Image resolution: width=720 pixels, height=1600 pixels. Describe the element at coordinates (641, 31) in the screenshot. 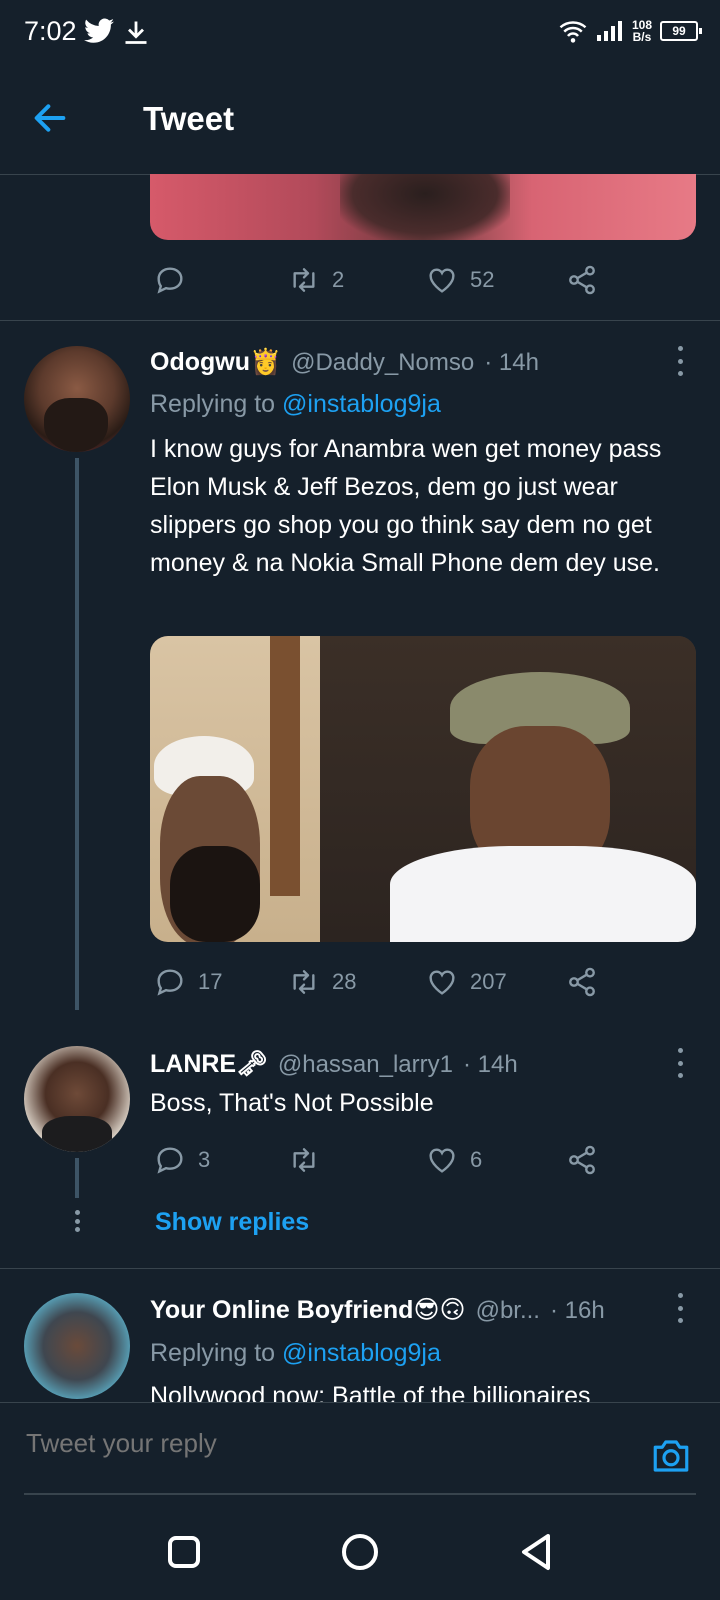

I see `net-speed: 108 B/s` at that location.